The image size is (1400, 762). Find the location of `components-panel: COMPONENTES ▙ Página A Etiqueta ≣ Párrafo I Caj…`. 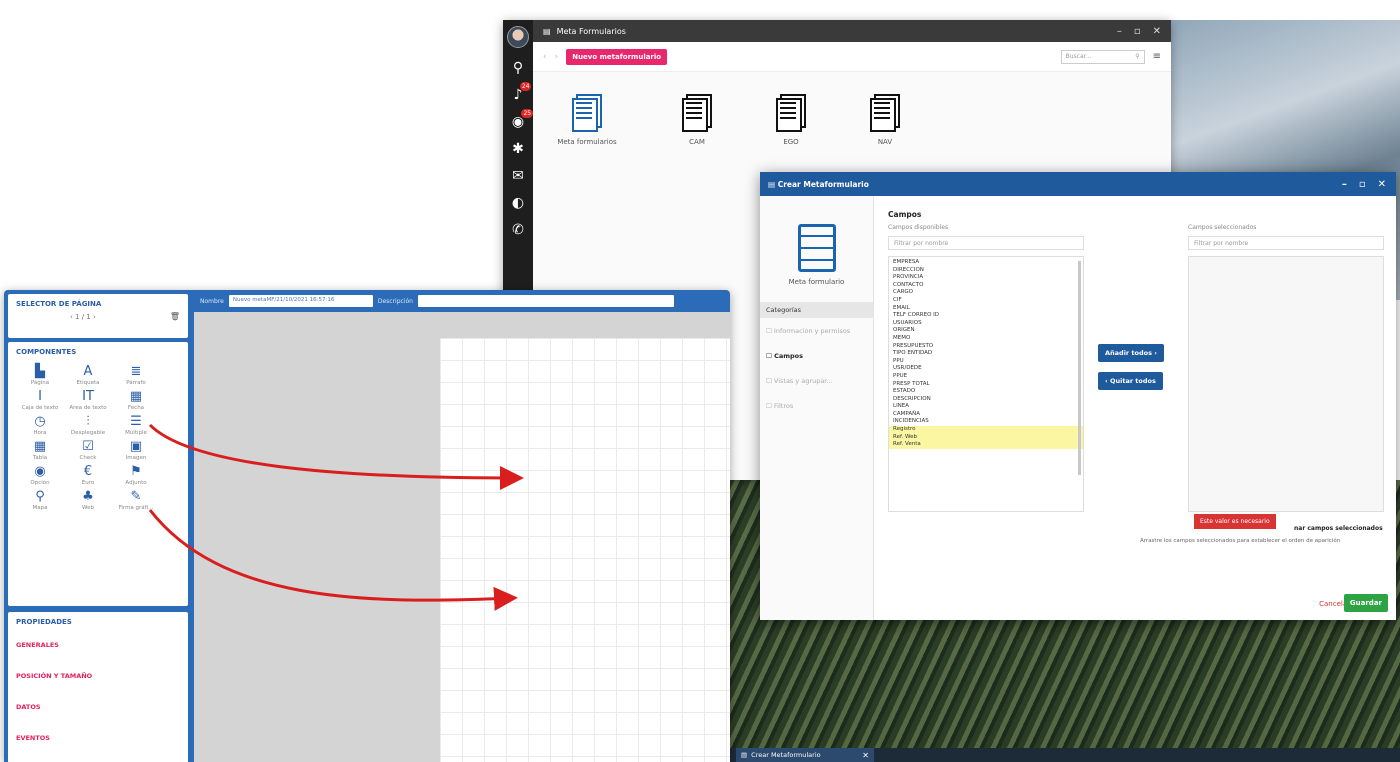

components-panel: COMPONENTES ▙ Página A Etiqueta ≣ Párrafo I Caj… is located at coordinates (98, 474).